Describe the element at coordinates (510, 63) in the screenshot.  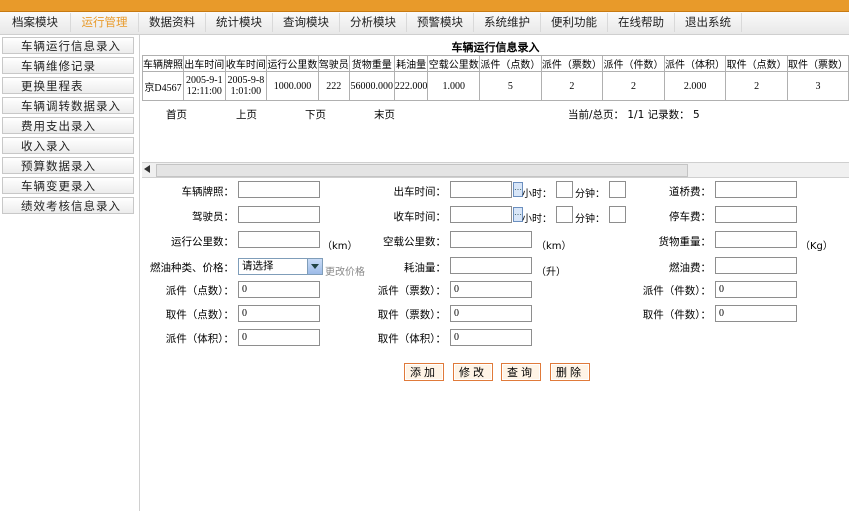
I see `col-header: 派件（点数）` at that location.